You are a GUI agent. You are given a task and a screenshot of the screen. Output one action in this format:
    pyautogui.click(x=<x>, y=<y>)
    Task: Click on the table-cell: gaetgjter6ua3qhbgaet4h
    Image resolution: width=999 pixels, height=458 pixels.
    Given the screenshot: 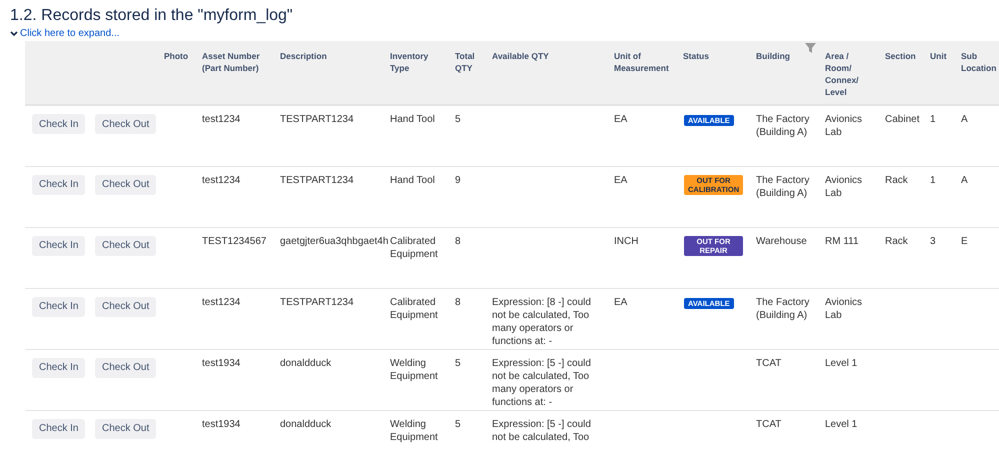 What is the action you would take?
    pyautogui.click(x=334, y=241)
    